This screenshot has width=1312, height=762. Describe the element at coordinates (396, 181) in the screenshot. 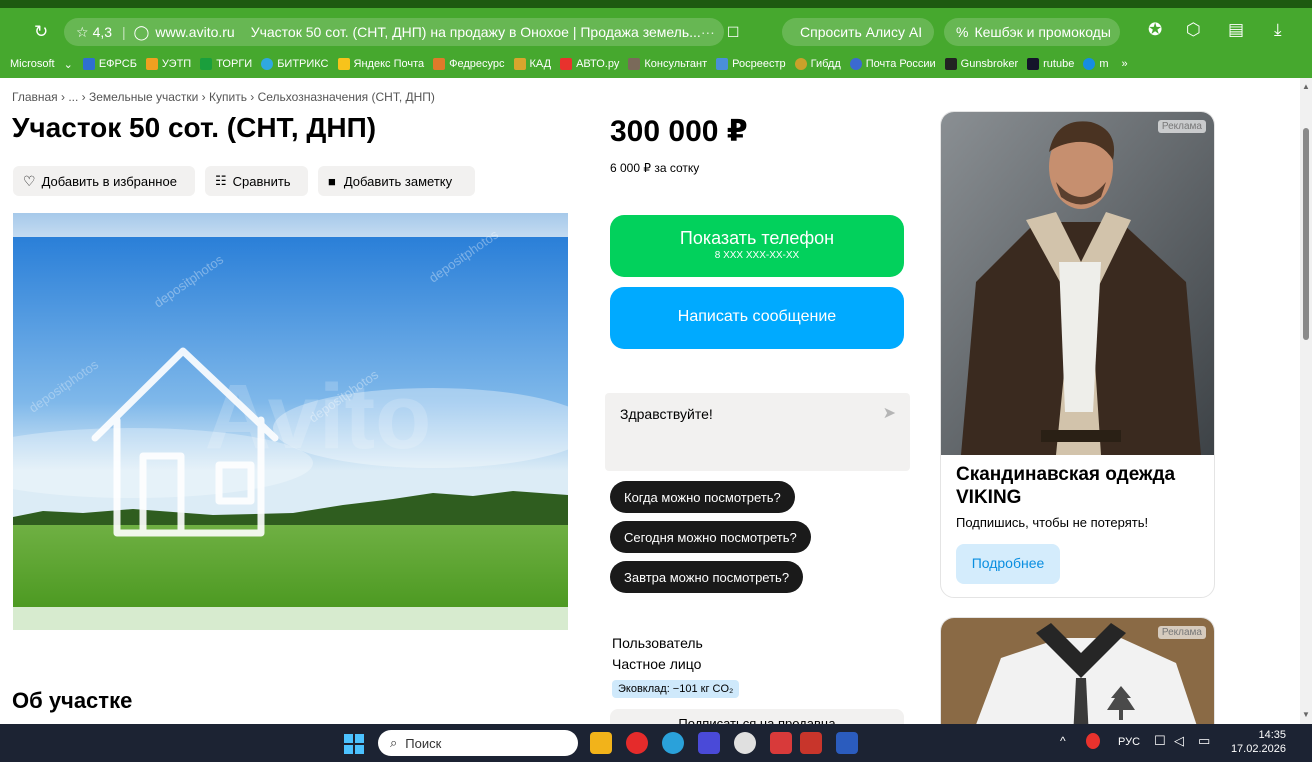

I see `add-note-button: ■ Добавить заметку` at that location.